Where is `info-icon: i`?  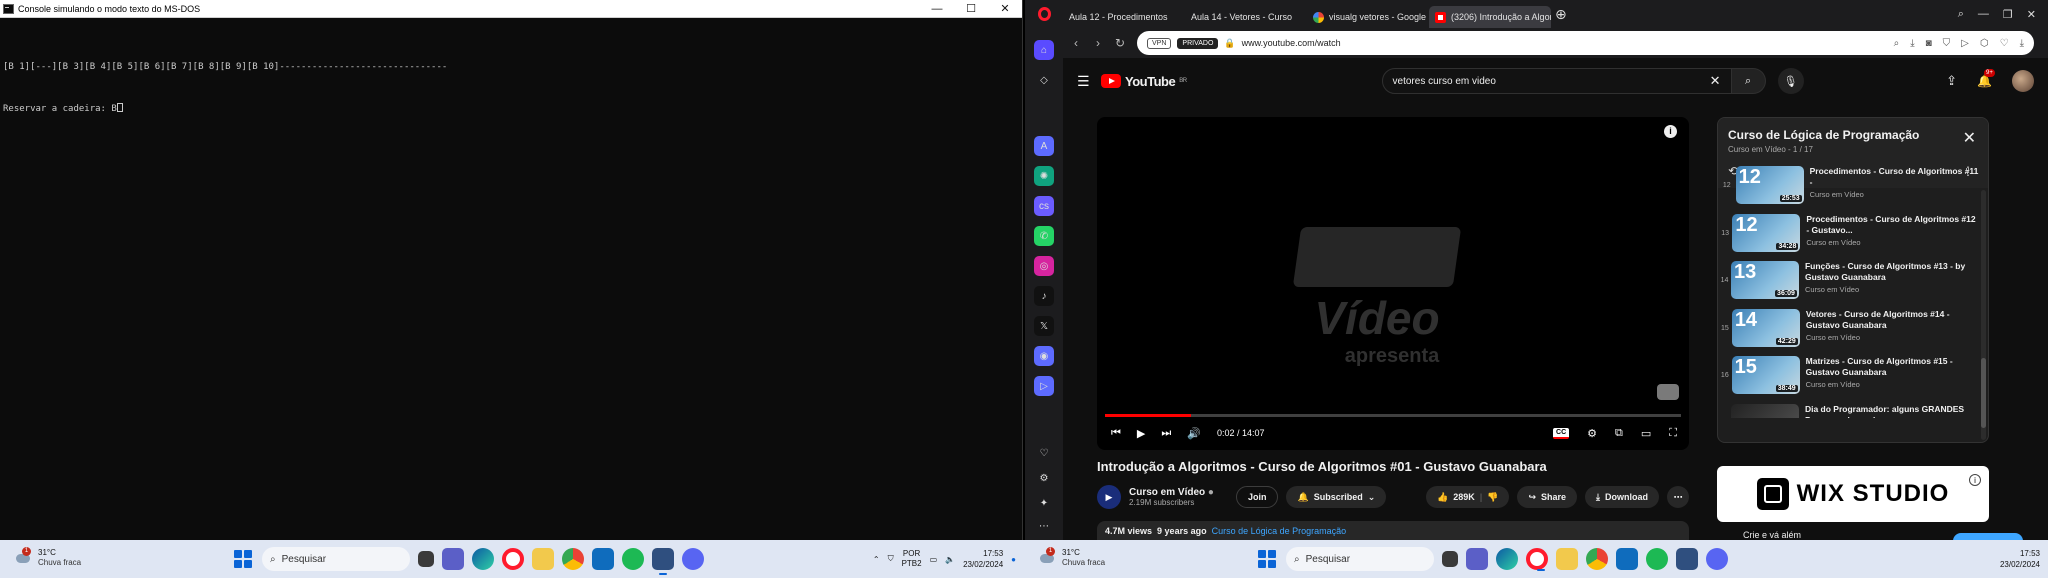 info-icon: i is located at coordinates (1670, 131).